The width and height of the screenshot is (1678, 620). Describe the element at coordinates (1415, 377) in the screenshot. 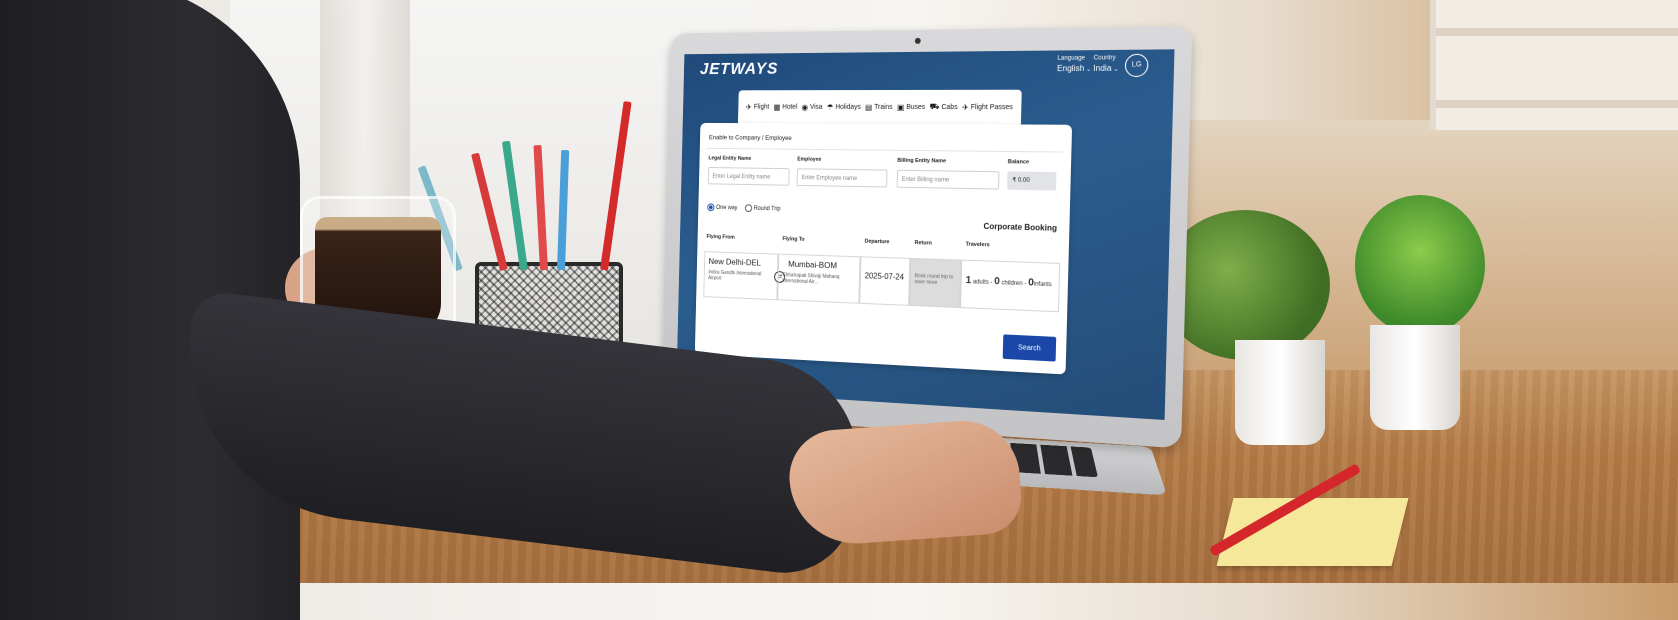

I see `plant-pot-right` at that location.